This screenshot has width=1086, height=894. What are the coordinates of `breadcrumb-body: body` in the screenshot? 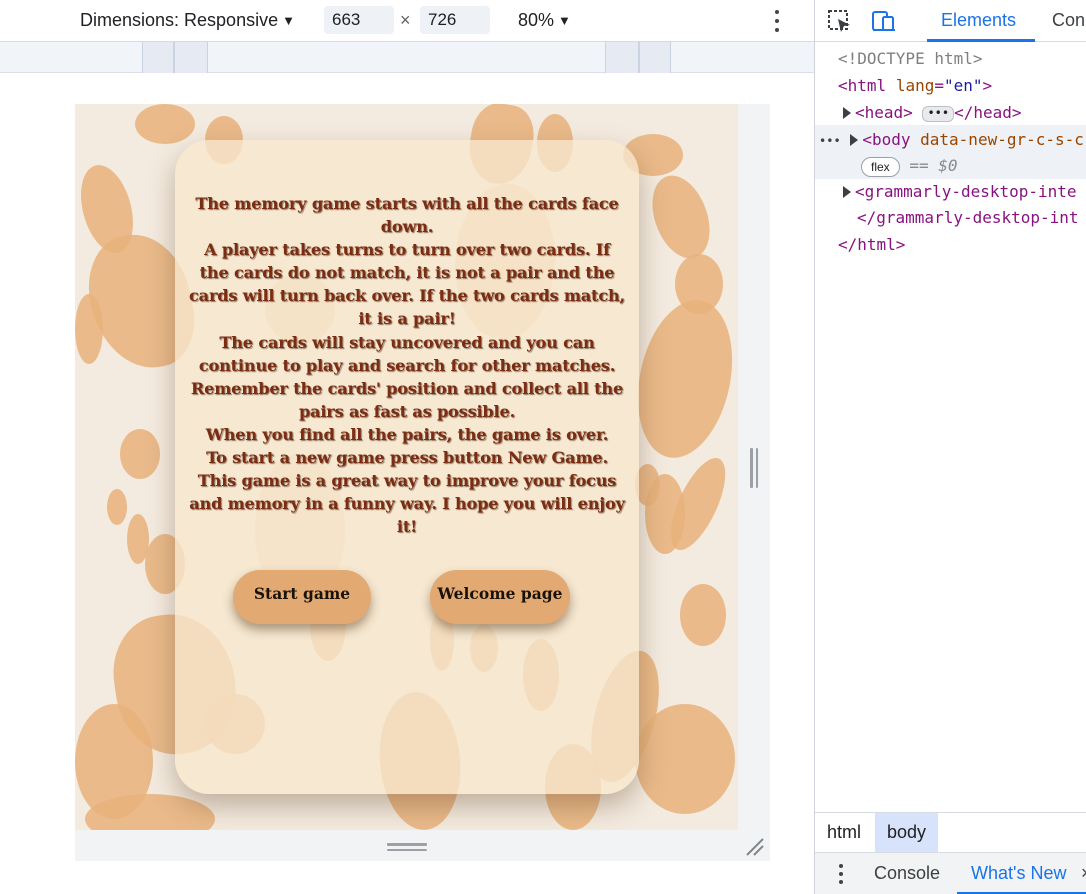 It's located at (907, 832).